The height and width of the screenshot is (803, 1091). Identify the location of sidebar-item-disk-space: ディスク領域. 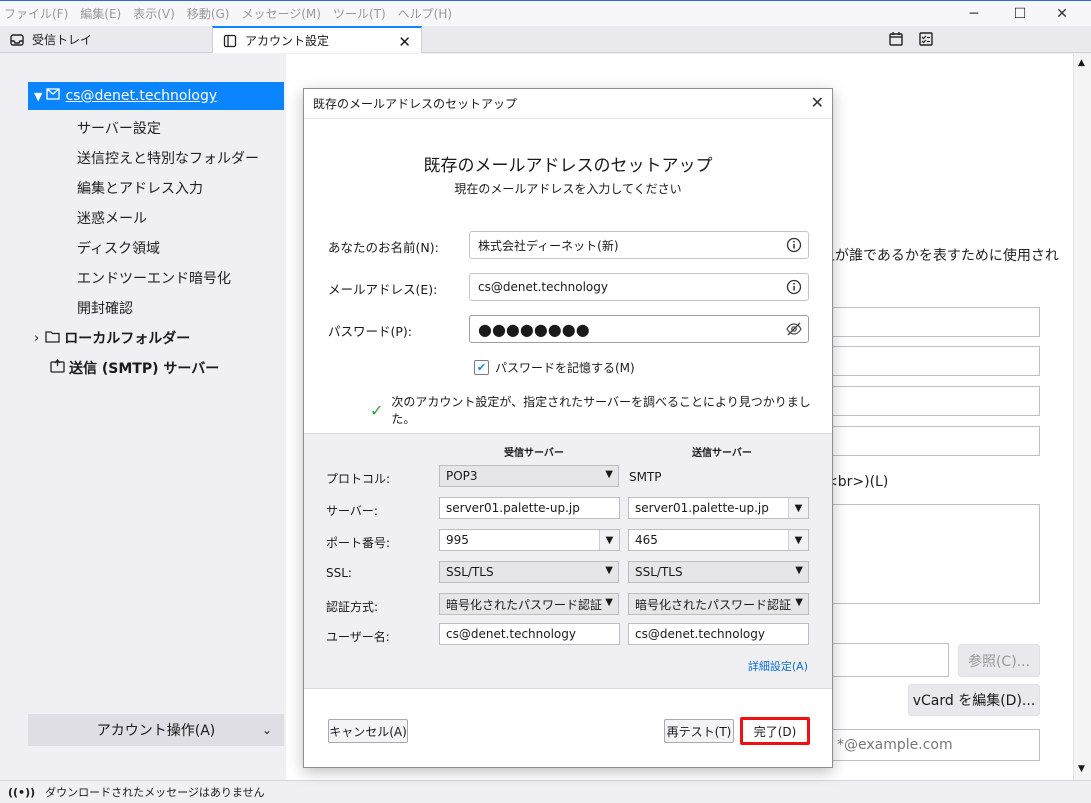
(118, 248).